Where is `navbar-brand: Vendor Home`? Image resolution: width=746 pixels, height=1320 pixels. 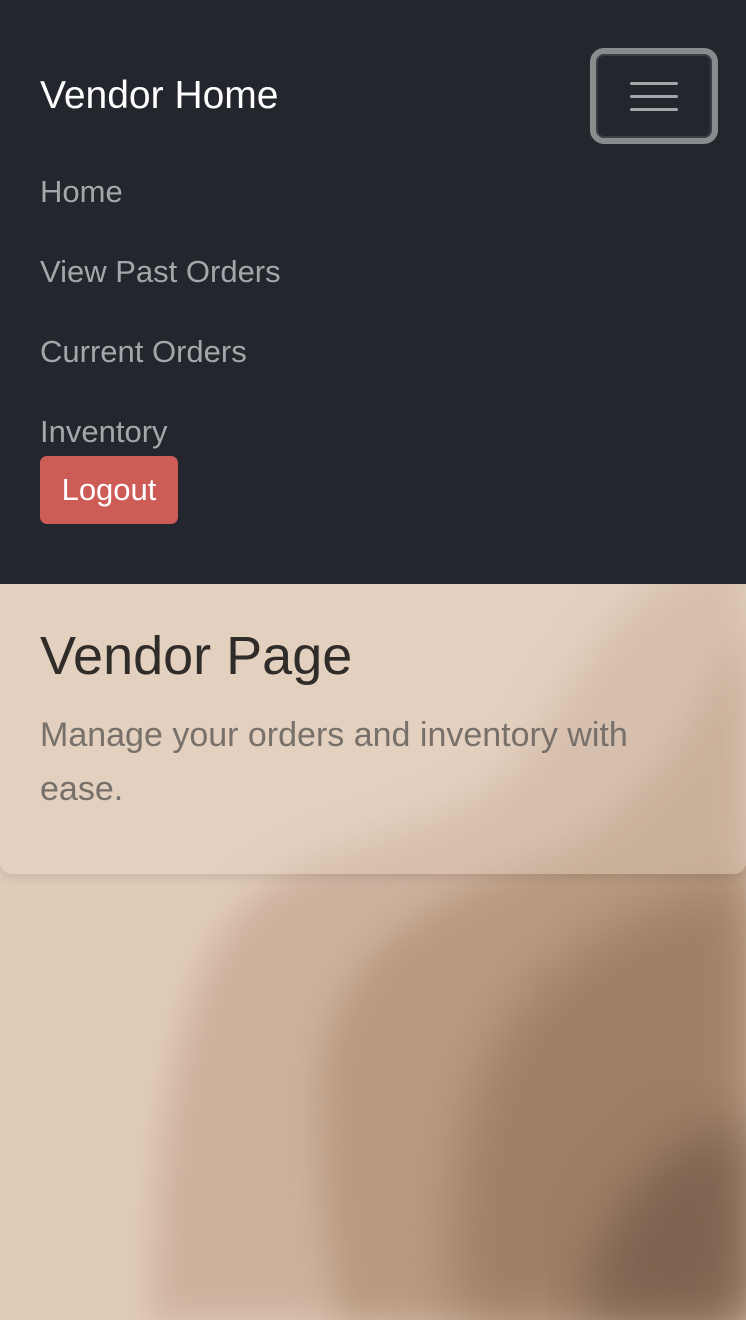 navbar-brand: Vendor Home is located at coordinates (159, 96).